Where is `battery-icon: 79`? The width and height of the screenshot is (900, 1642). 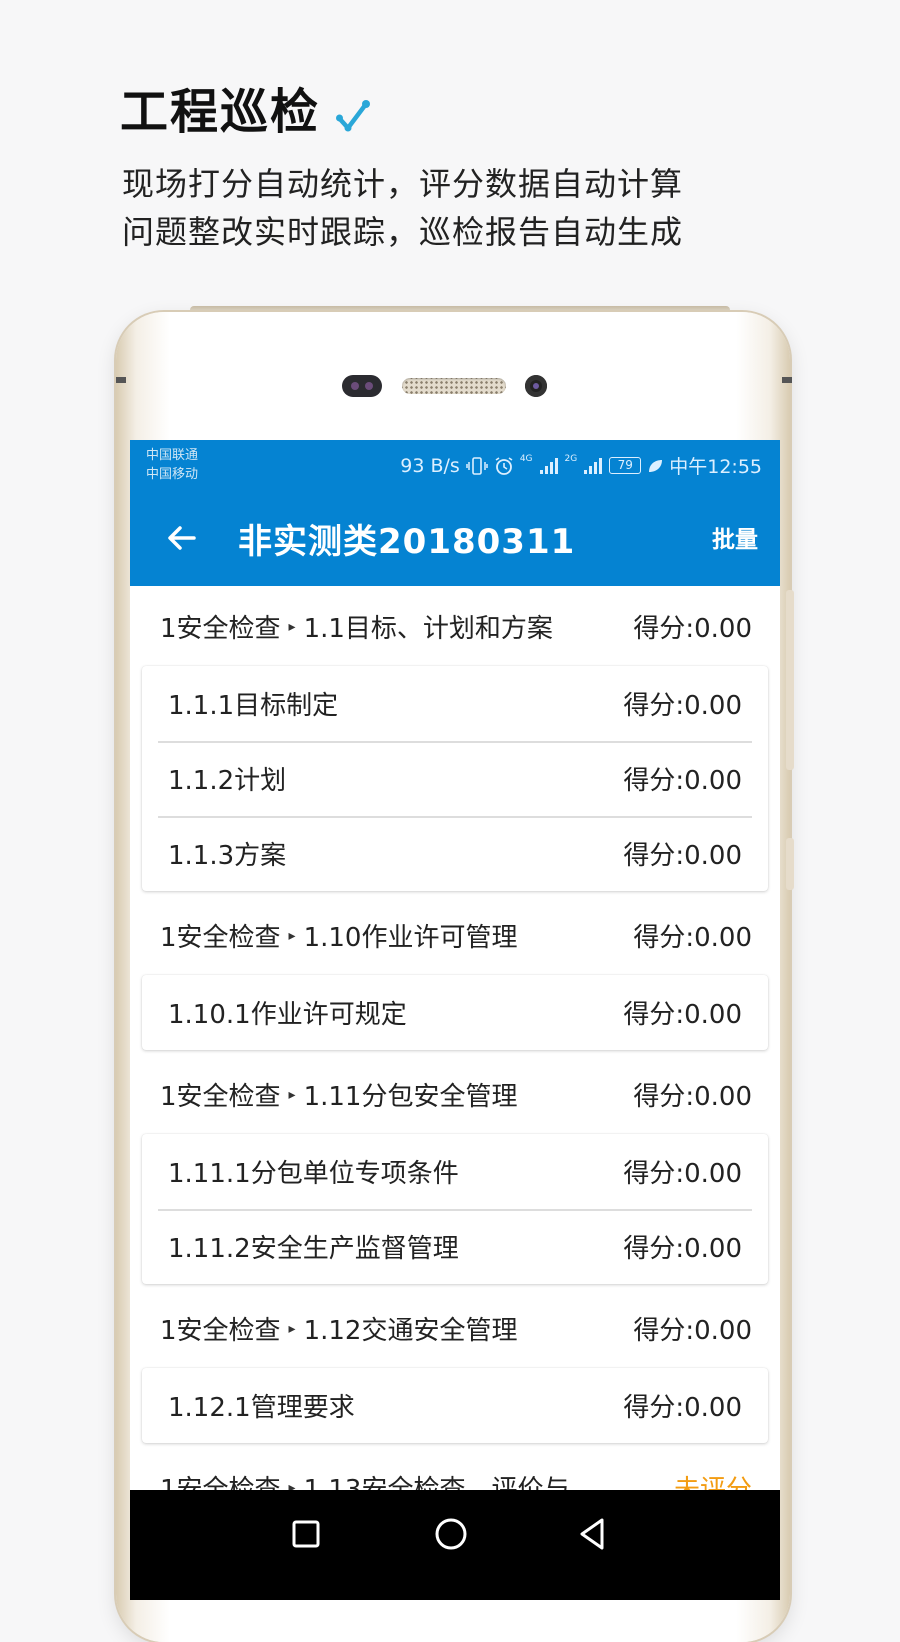
battery-icon: 79 is located at coordinates (625, 465).